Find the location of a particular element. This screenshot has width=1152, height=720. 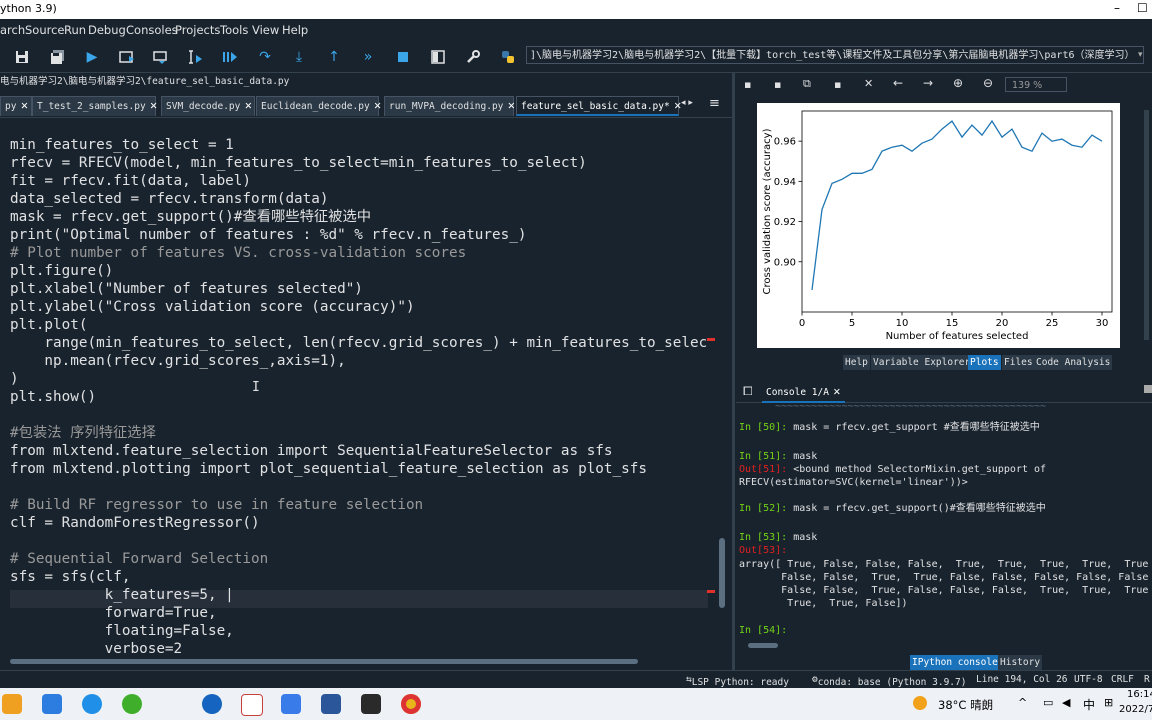

wrench-icon is located at coordinates (473, 57).